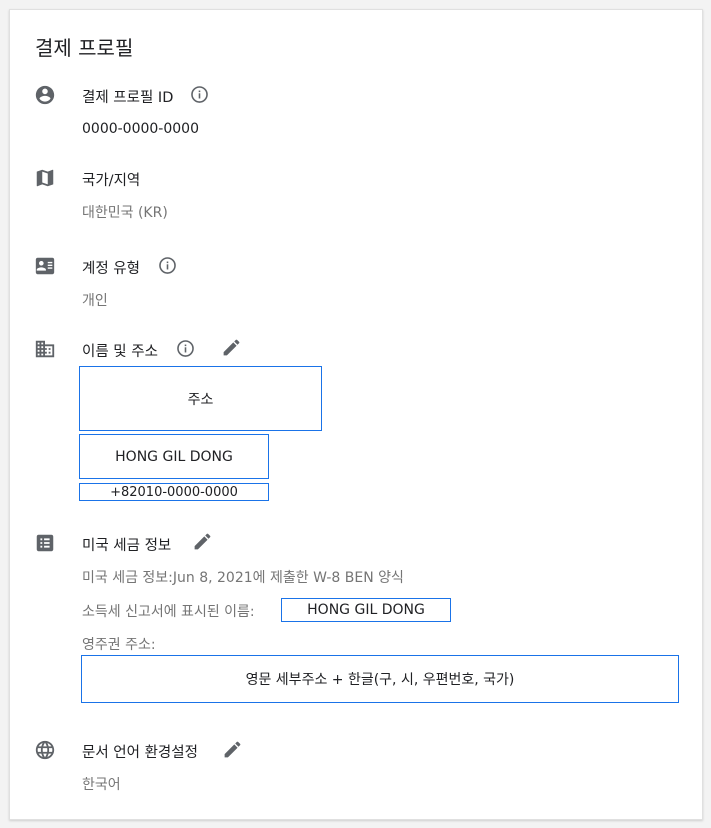 This screenshot has width=711, height=828. Describe the element at coordinates (111, 269) in the screenshot. I see `account-type-label: 계정 유형` at that location.